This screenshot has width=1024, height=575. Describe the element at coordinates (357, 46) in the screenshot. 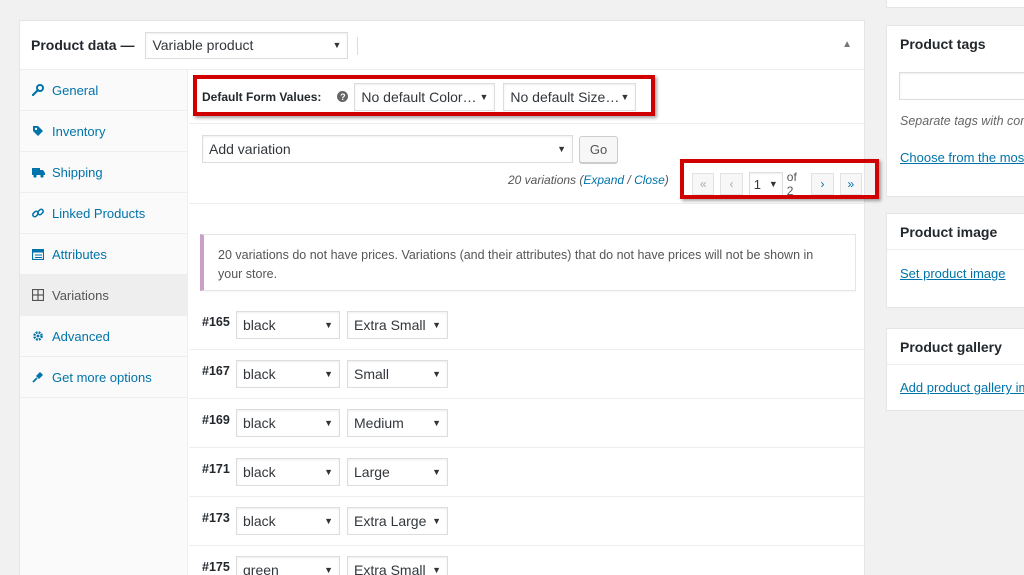

I see `divider` at that location.